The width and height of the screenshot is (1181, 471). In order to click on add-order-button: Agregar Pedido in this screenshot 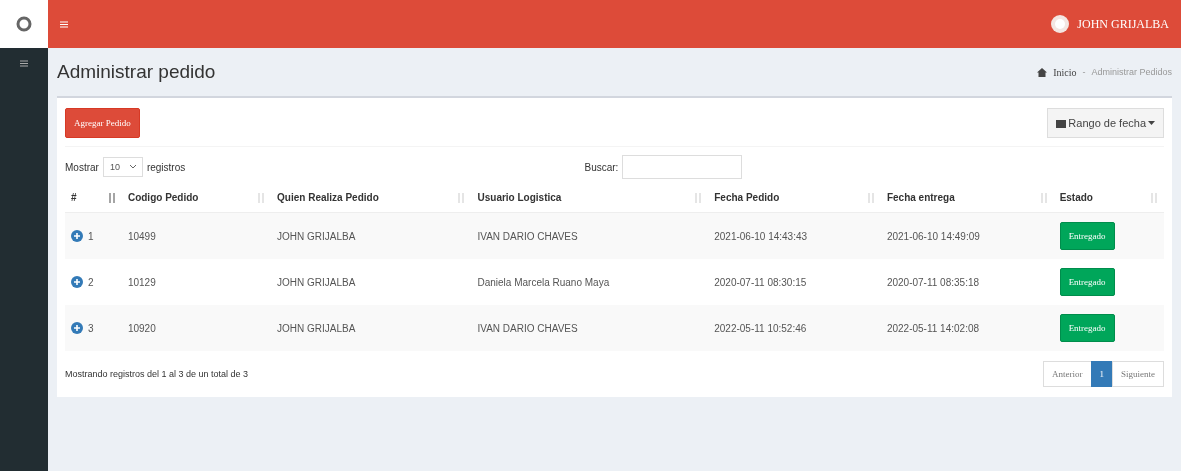, I will do `click(102, 123)`.